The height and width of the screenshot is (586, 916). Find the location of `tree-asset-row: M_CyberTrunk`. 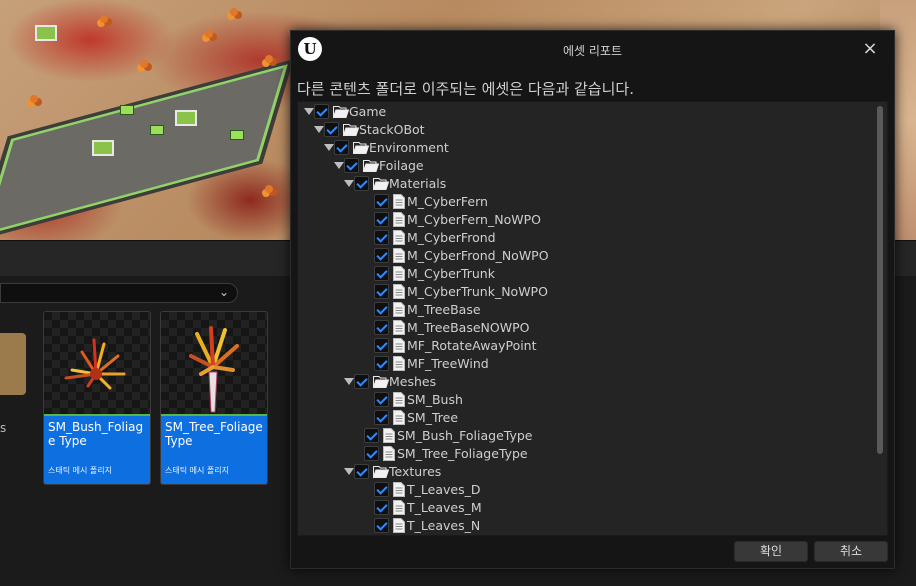

tree-asset-row: M_CyberTrunk is located at coordinates (583, 274).